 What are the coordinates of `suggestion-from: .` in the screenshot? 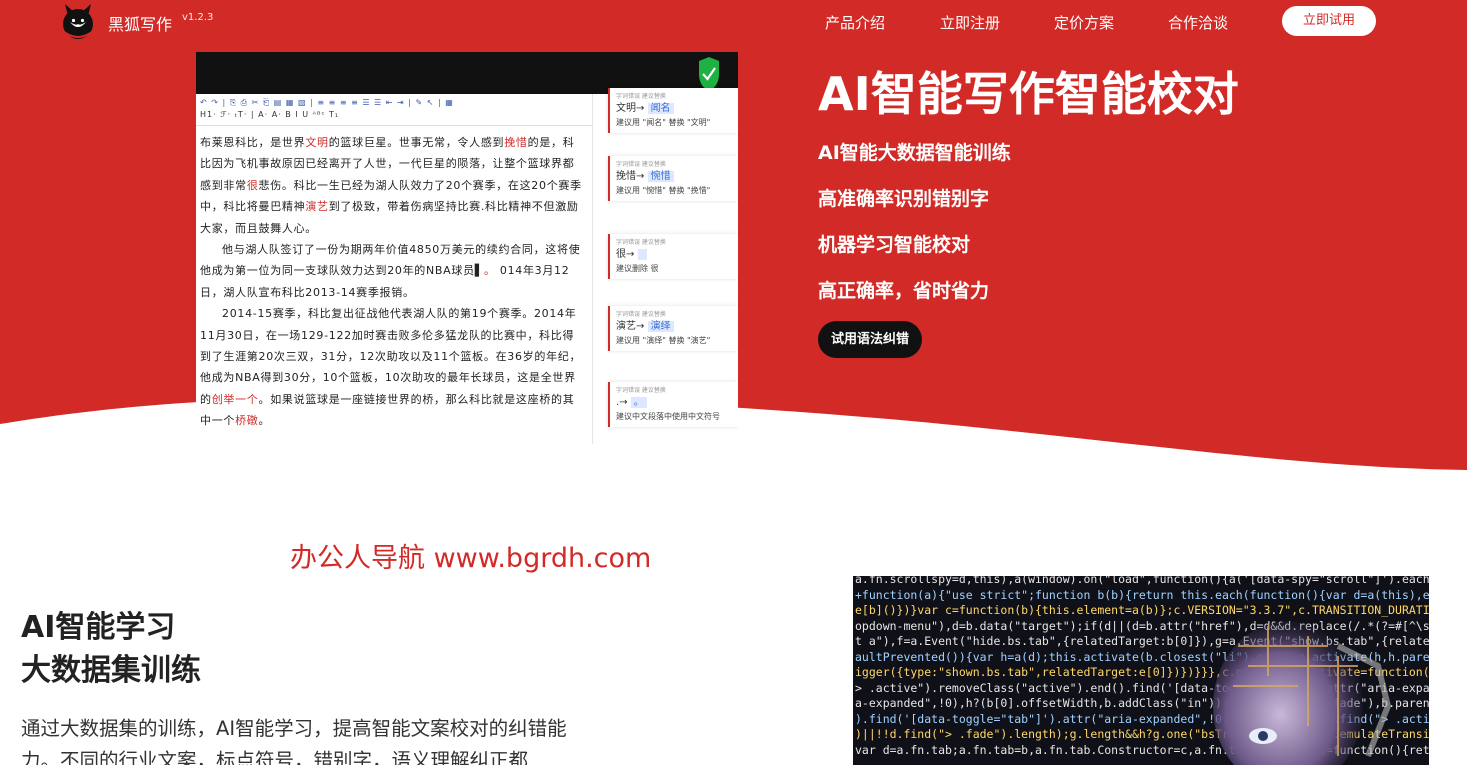 It's located at (618, 402).